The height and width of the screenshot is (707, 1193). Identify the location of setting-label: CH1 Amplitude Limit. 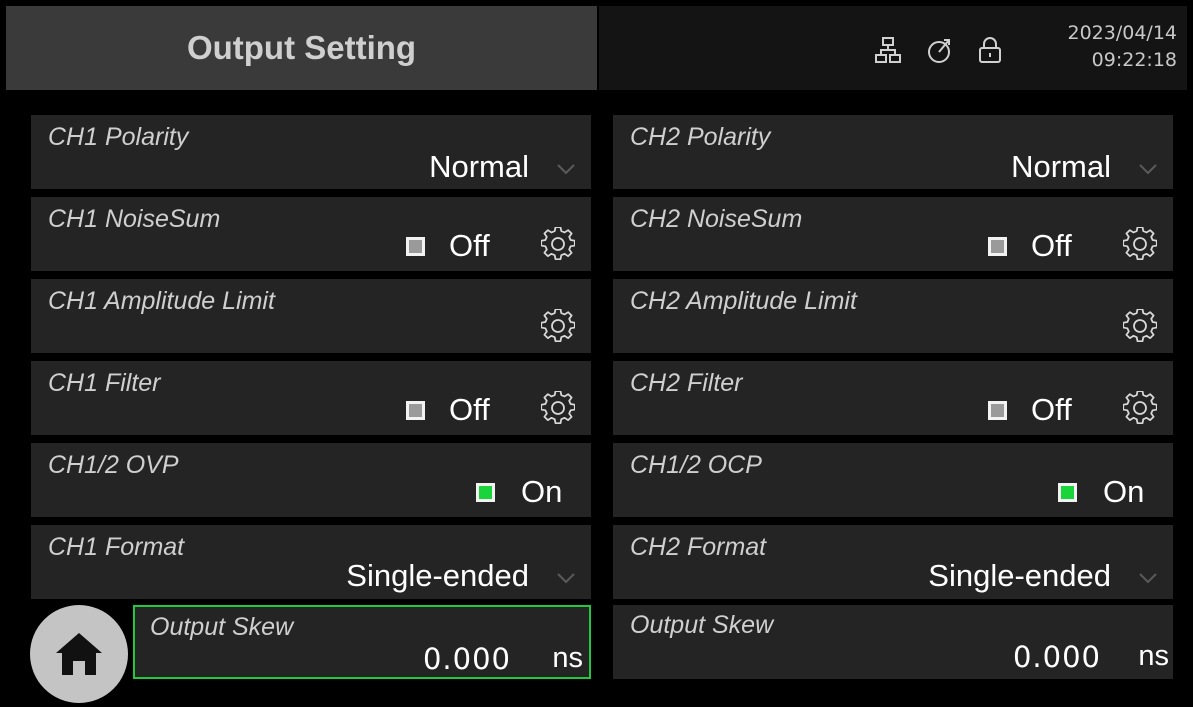
(161, 301).